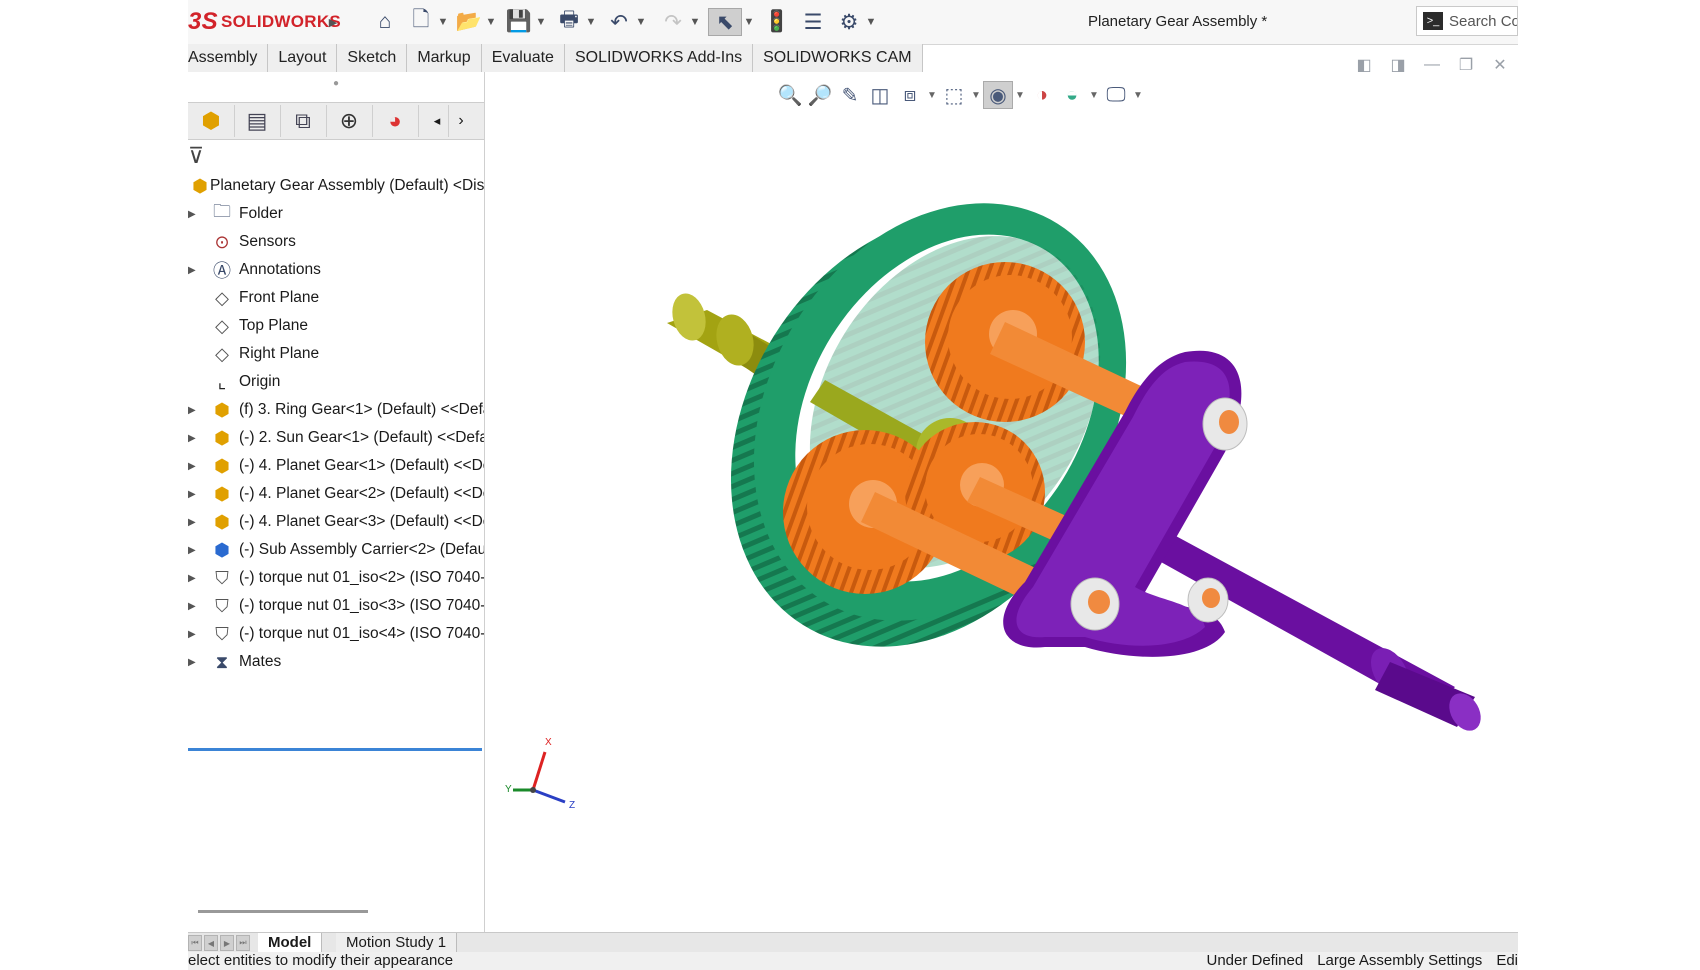 The height and width of the screenshot is (970, 1700). I want to click on origin-icon: ⌞, so click(222, 381).